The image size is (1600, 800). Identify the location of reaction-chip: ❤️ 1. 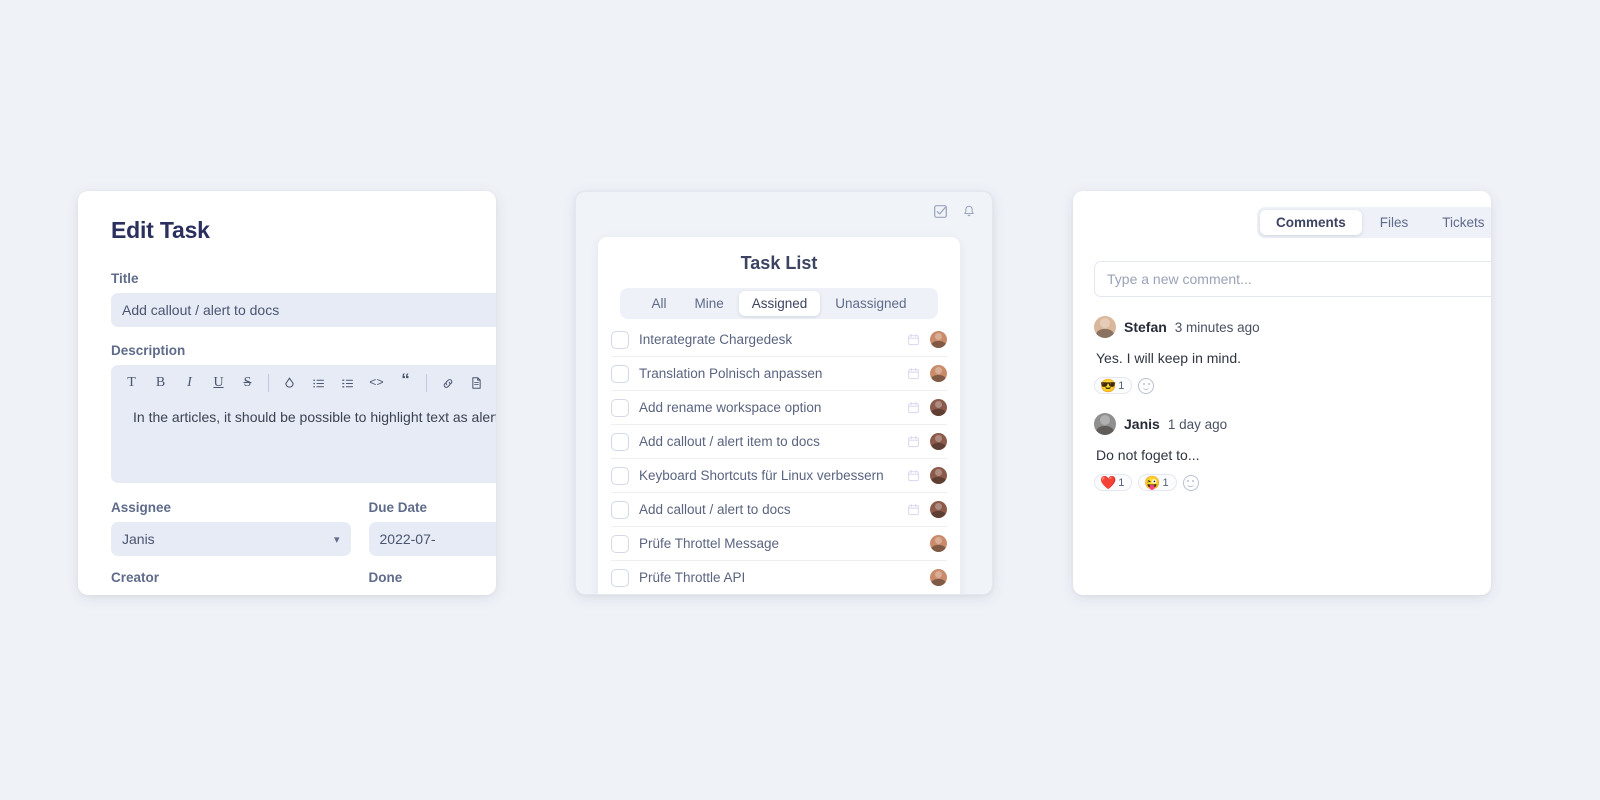
(1113, 482).